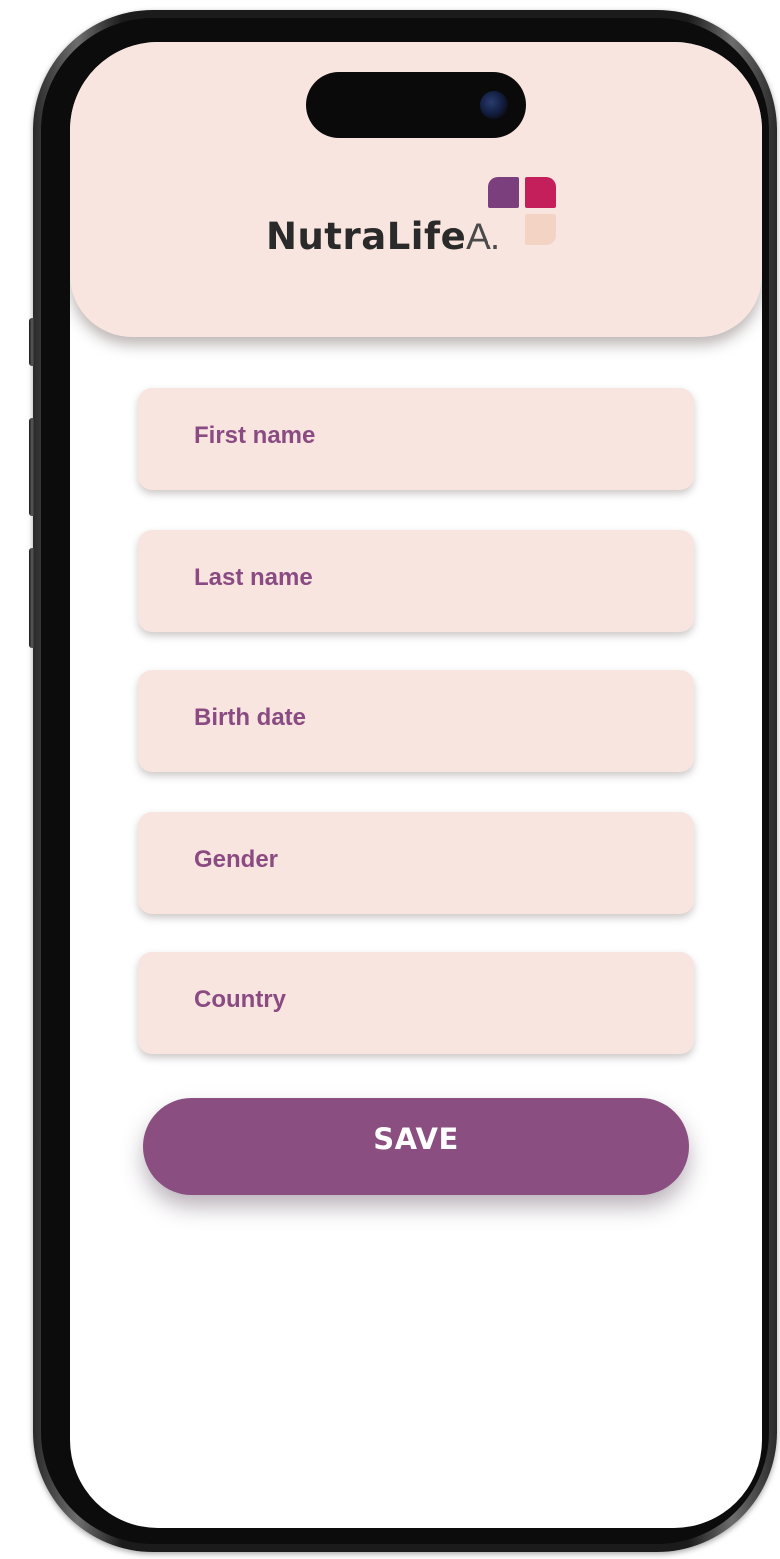 The image size is (780, 1559). What do you see at coordinates (255, 435) in the screenshot?
I see `first-name-placeholder: First name` at bounding box center [255, 435].